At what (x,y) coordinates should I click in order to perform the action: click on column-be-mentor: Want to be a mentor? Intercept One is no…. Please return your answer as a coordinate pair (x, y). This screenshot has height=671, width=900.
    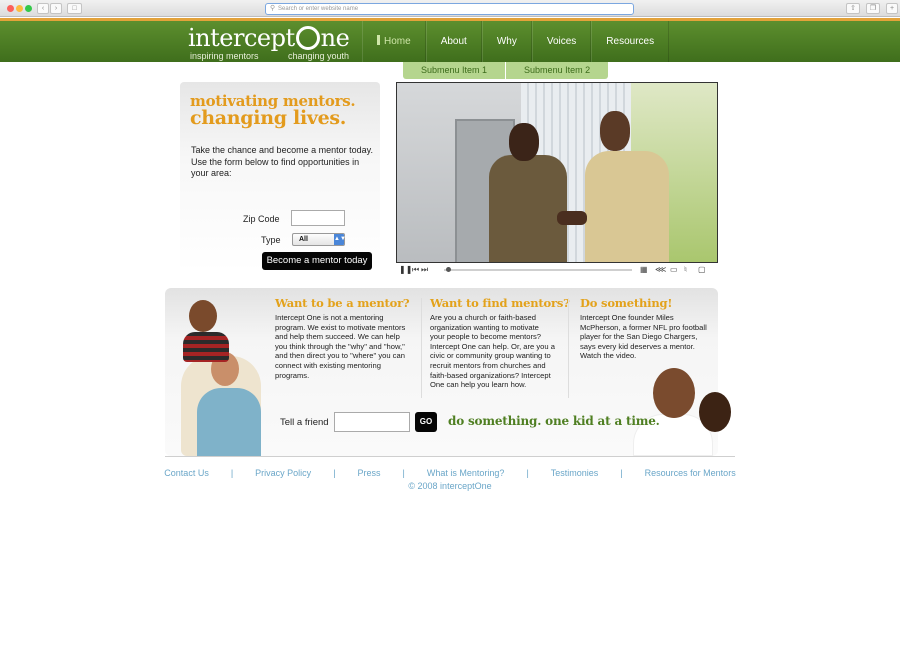
    Looking at the image, I should click on (344, 338).